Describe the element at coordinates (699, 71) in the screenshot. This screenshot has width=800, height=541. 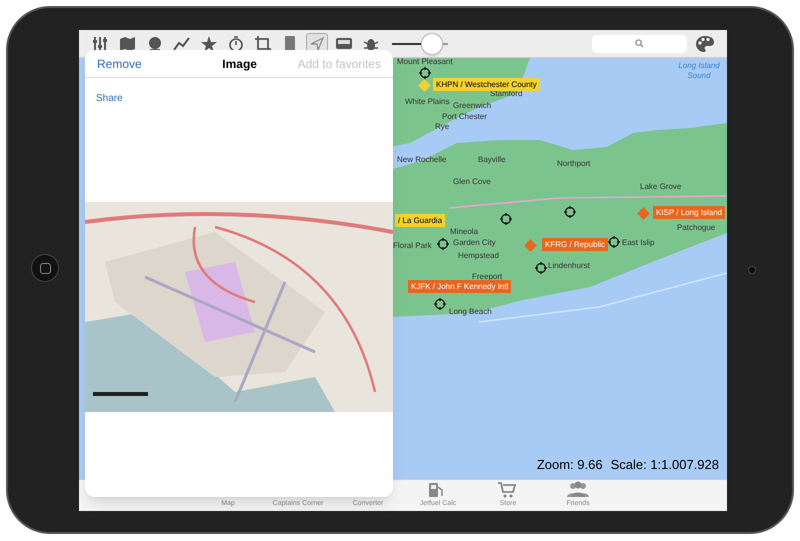
I see `water-label: Long Island Sound` at that location.